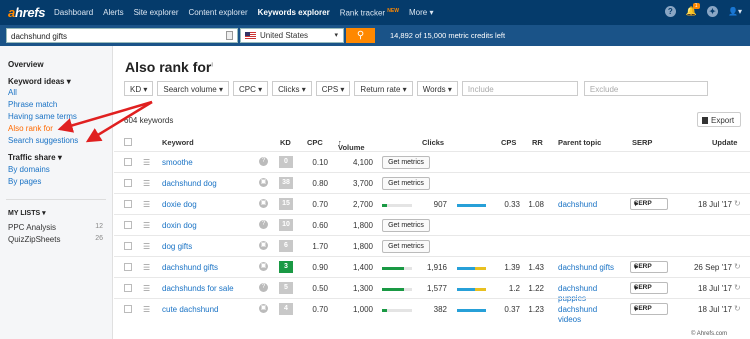 Image resolution: width=750 pixels, height=339 pixels. I want to click on sidebar-traffic-share: Traffic share ▾, so click(35, 157).